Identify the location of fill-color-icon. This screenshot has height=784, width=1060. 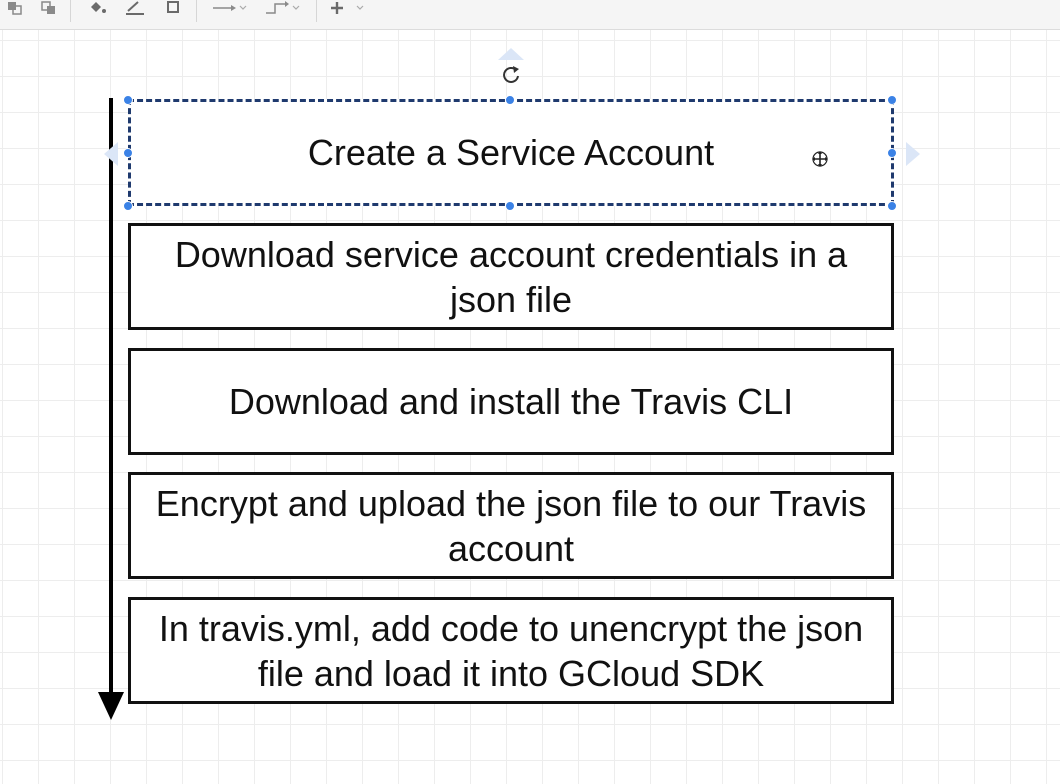
(98, 8).